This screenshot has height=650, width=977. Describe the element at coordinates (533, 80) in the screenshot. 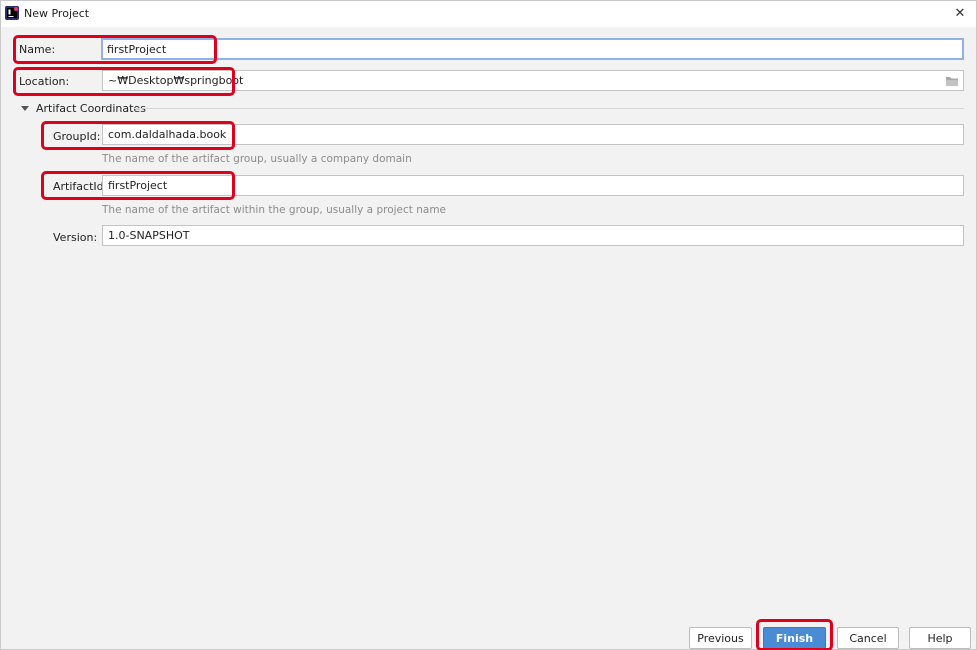

I see `location-input` at that location.